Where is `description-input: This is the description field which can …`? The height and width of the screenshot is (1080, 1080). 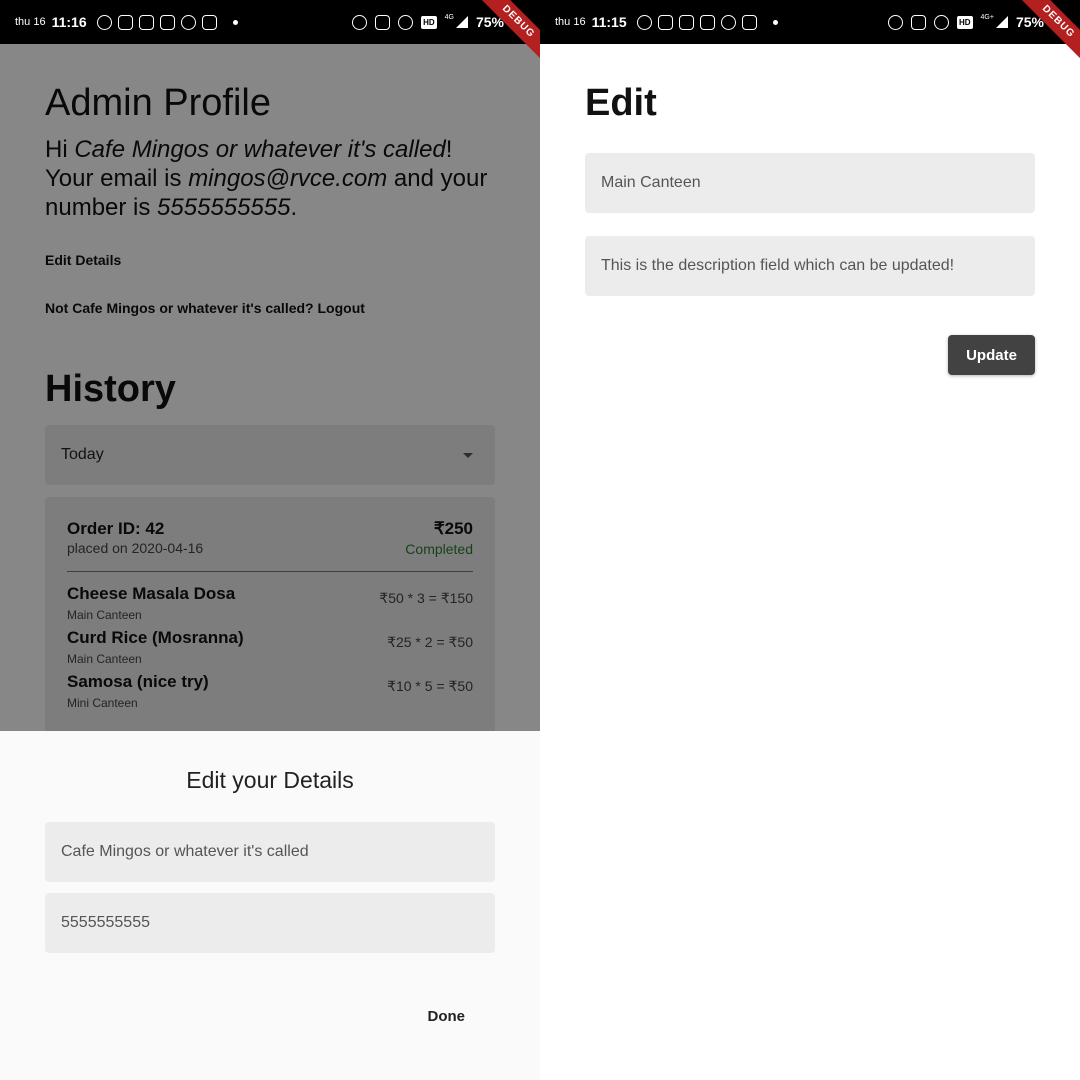
description-input: This is the description field which can … is located at coordinates (810, 266).